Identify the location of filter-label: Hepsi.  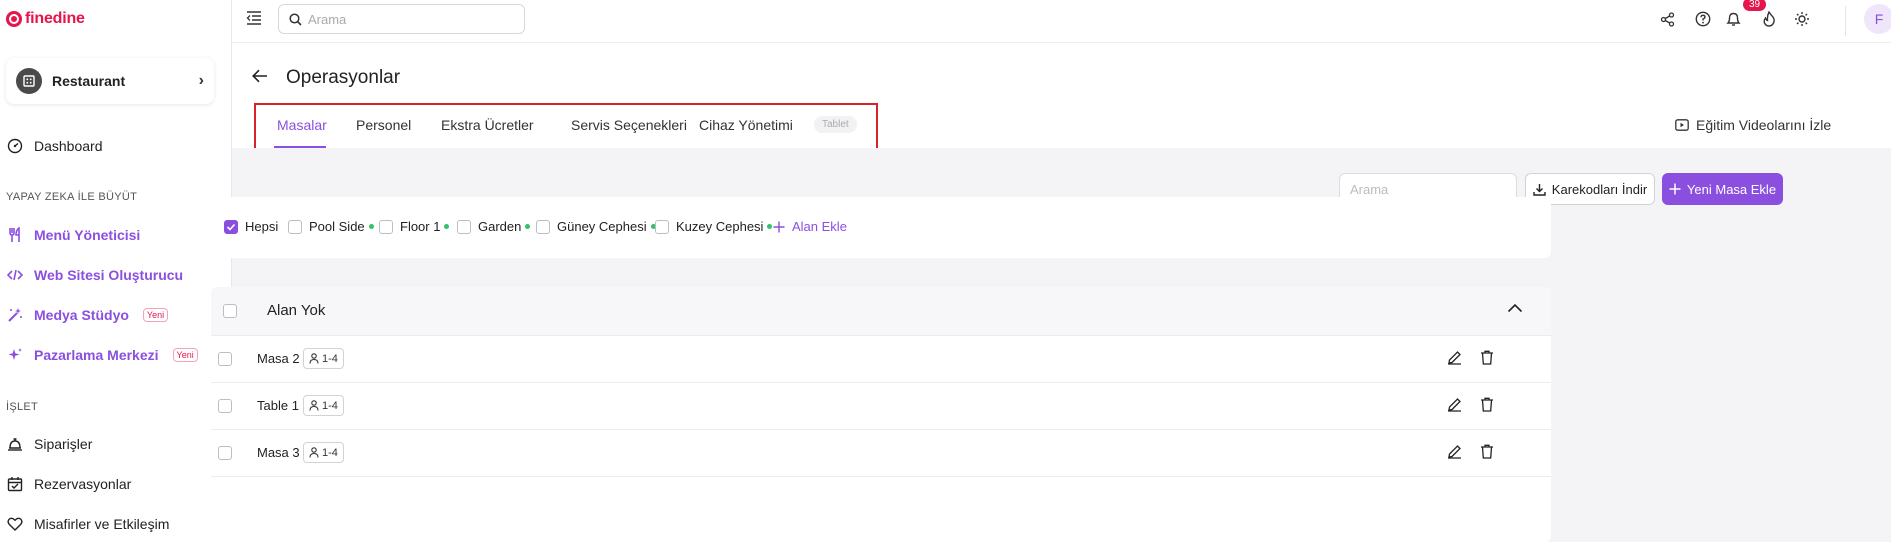
(262, 226).